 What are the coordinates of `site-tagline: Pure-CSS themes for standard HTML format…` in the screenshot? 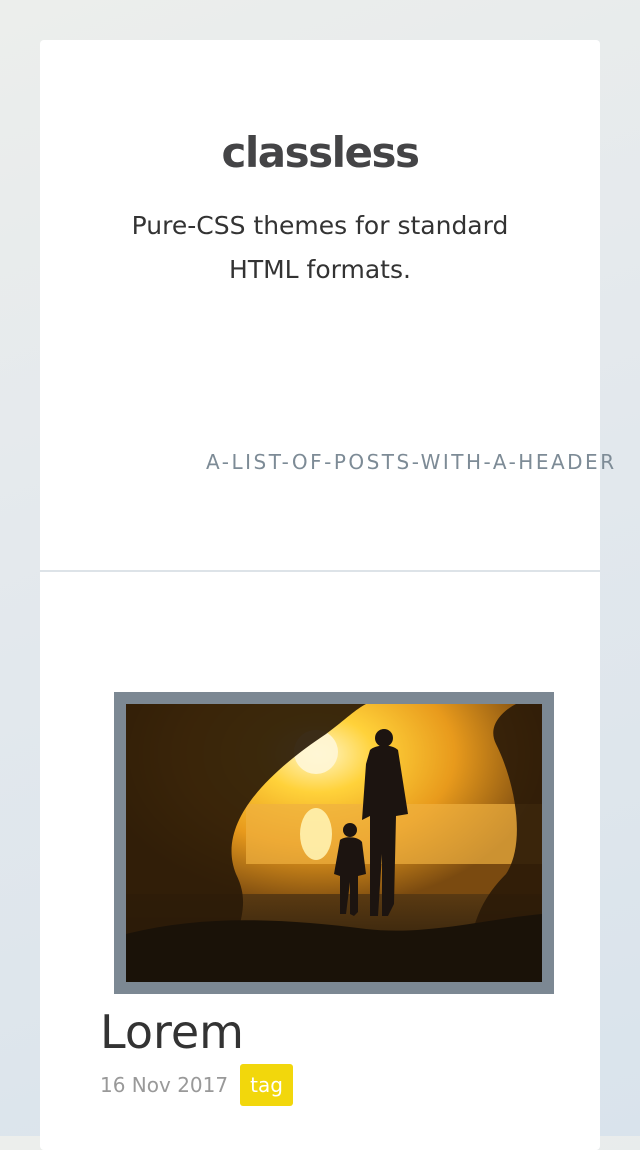 It's located at (320, 247).